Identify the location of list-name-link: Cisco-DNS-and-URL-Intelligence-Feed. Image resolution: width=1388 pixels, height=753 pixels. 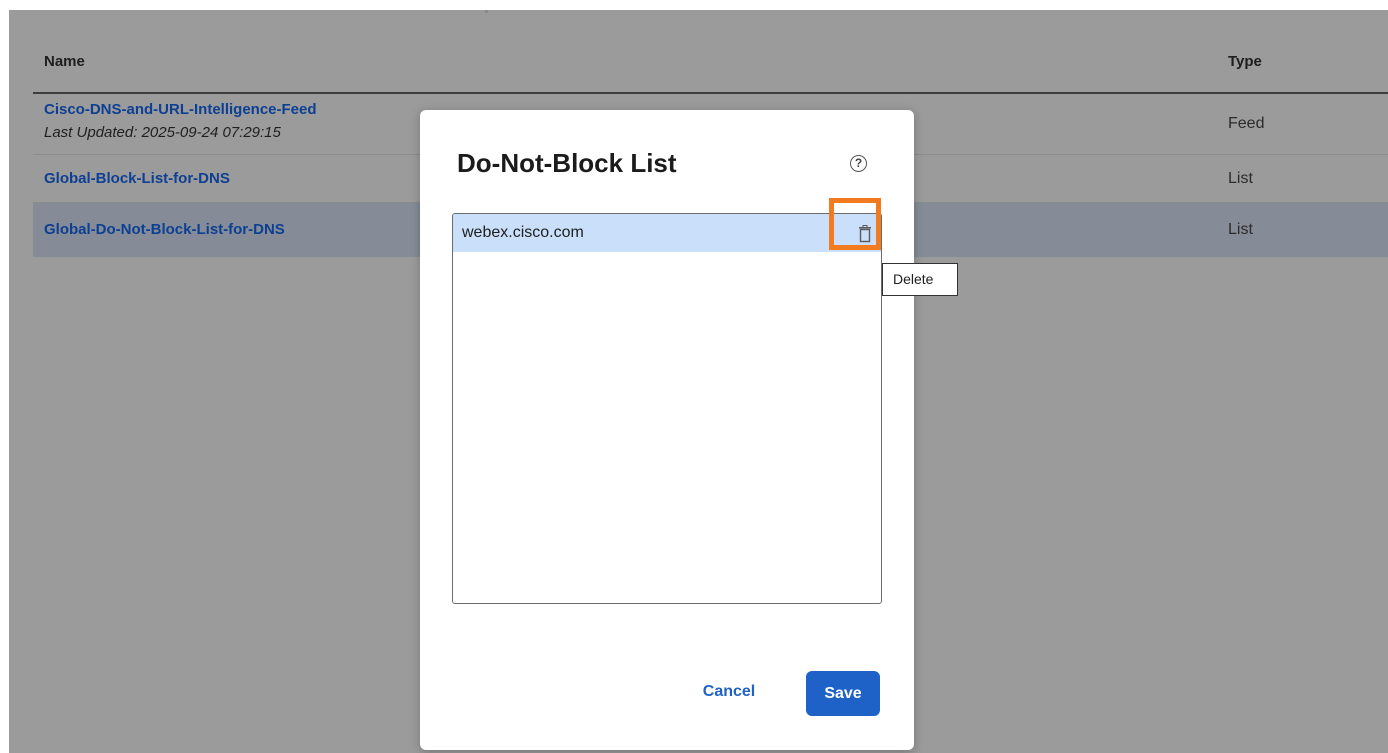
(180, 109).